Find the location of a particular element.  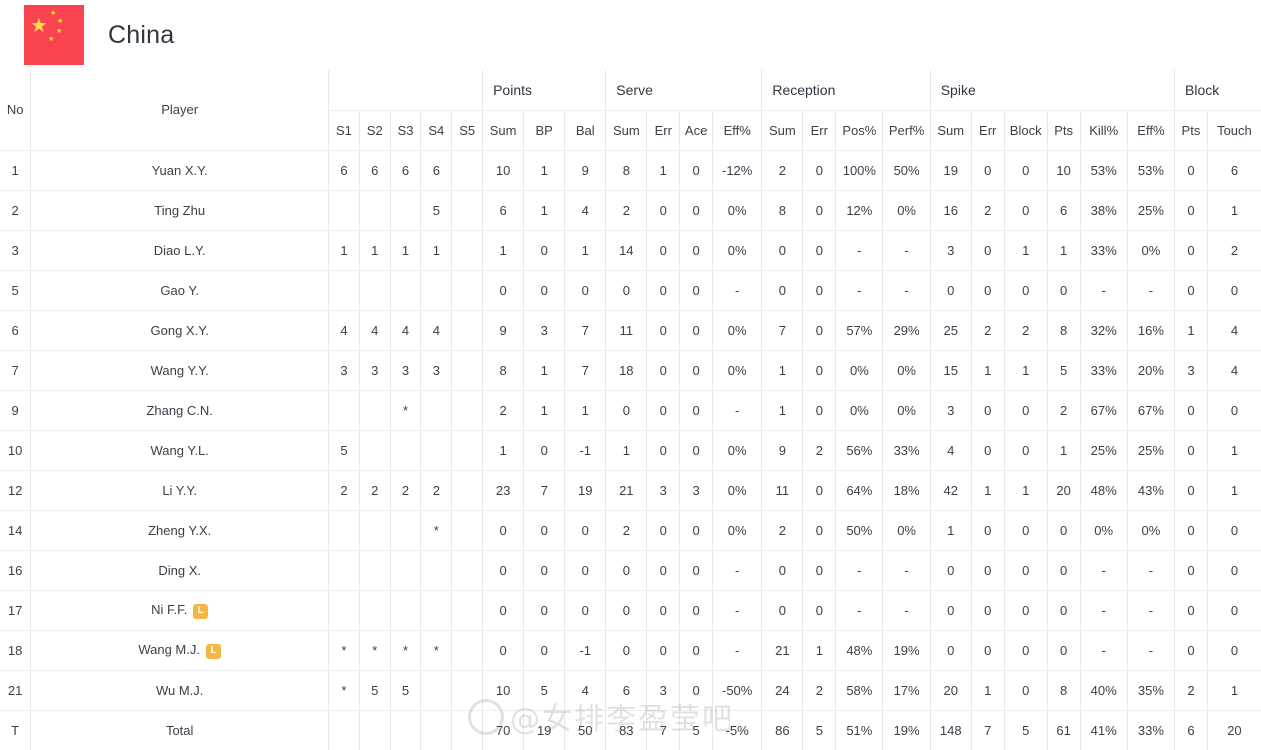

stat-cell: 4 is located at coordinates (406, 330).